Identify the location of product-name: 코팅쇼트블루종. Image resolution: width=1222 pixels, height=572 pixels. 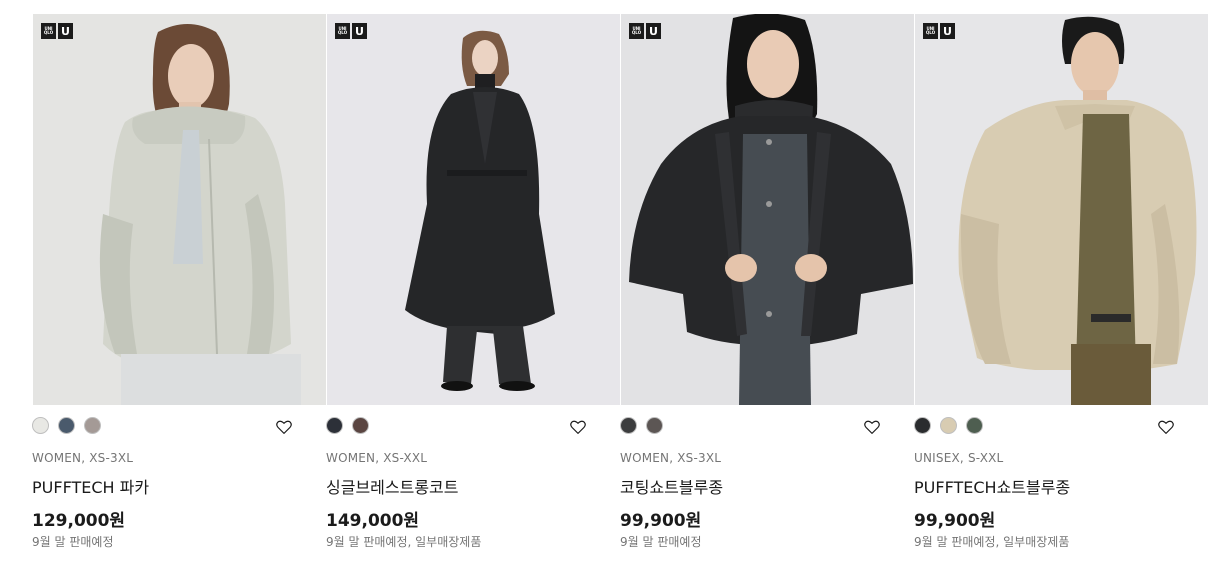
(671, 486).